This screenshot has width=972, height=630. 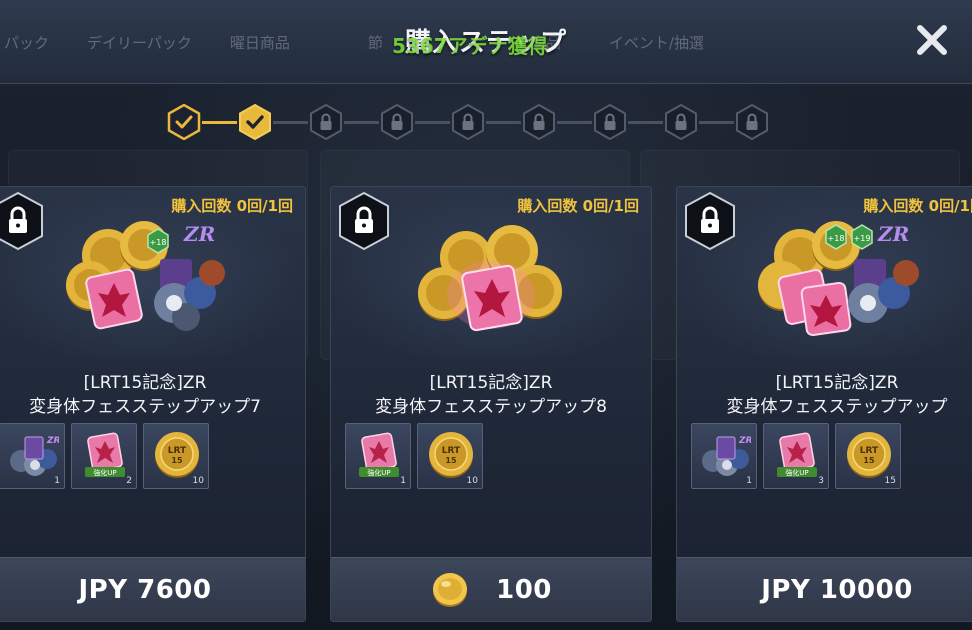 What do you see at coordinates (491, 395) in the screenshot?
I see `card-title: [LRT15記念]ZR 変身体フェスステップアップ8` at bounding box center [491, 395].